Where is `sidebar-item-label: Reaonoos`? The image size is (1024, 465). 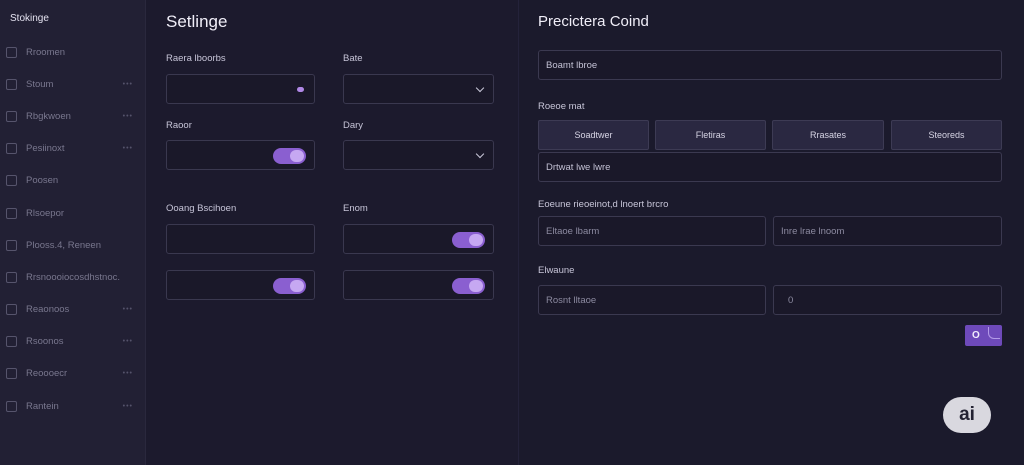
sidebar-item-label: Reaonoos is located at coordinates (48, 310).